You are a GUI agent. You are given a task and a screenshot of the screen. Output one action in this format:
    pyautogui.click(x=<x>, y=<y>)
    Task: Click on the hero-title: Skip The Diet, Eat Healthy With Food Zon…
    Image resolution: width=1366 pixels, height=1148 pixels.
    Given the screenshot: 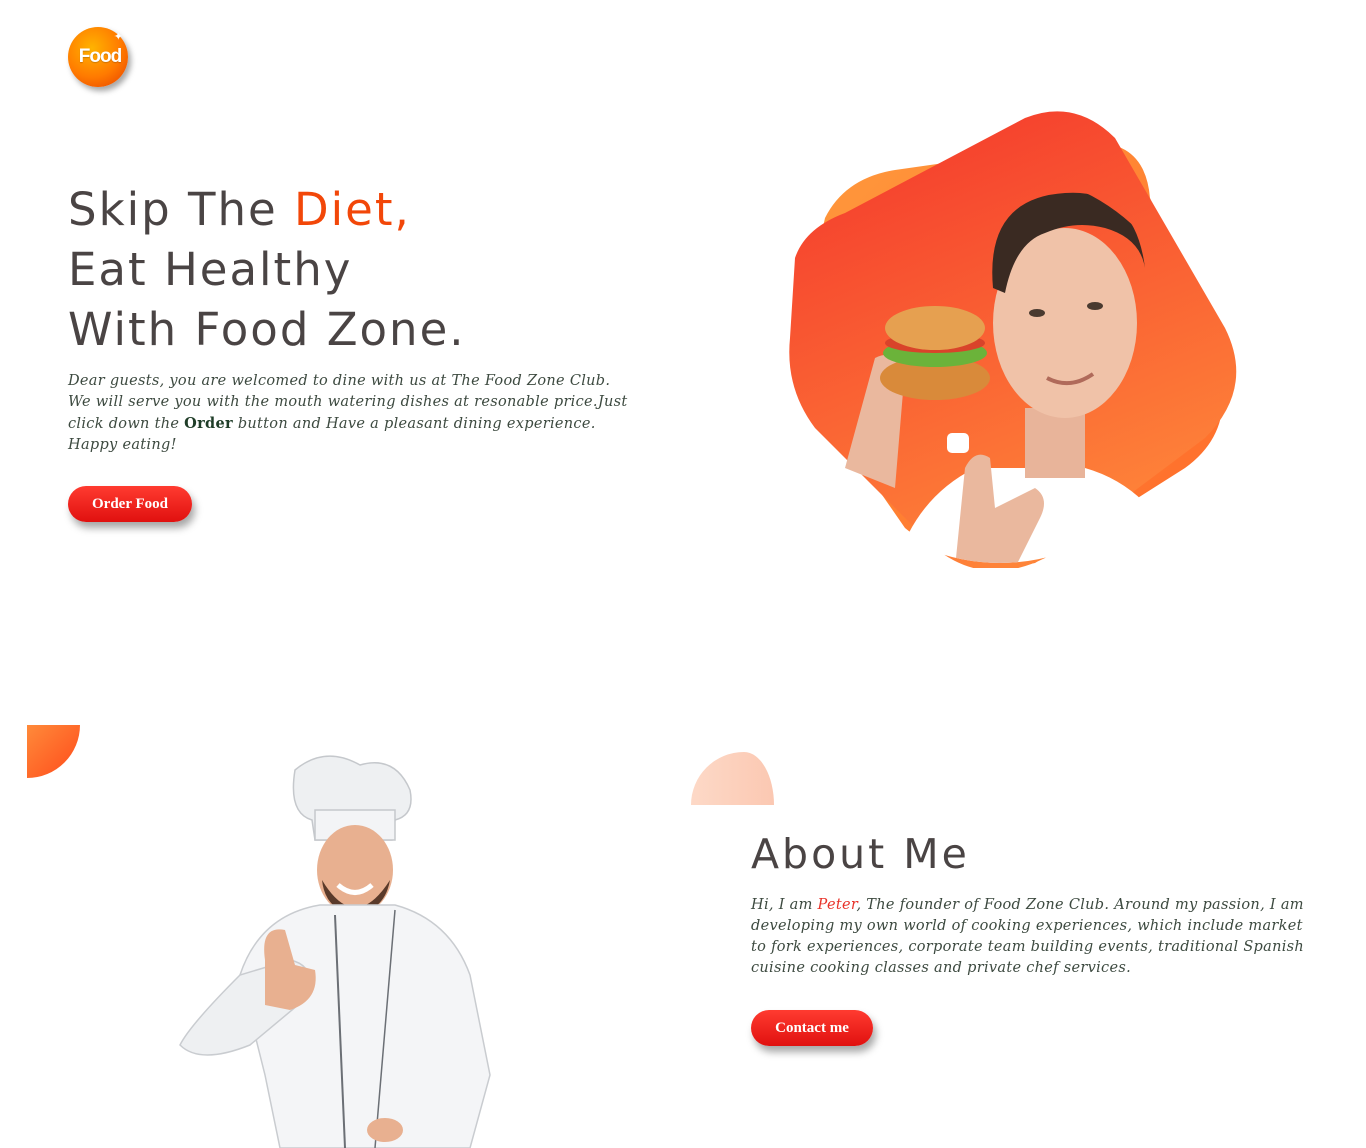 What is the action you would take?
    pyautogui.click(x=267, y=270)
    